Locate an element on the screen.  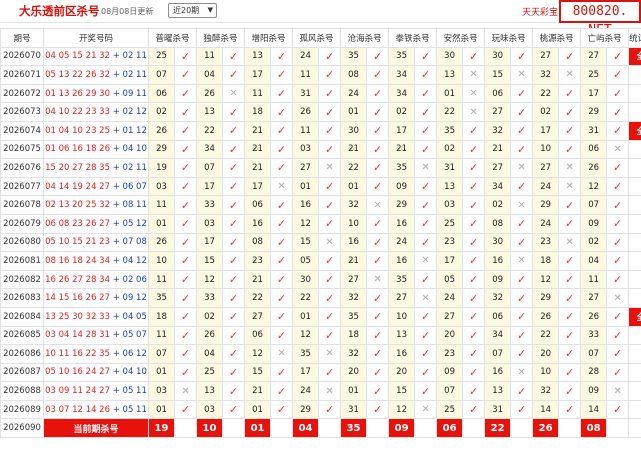
period-cell: 2026089 is located at coordinates (22, 409).